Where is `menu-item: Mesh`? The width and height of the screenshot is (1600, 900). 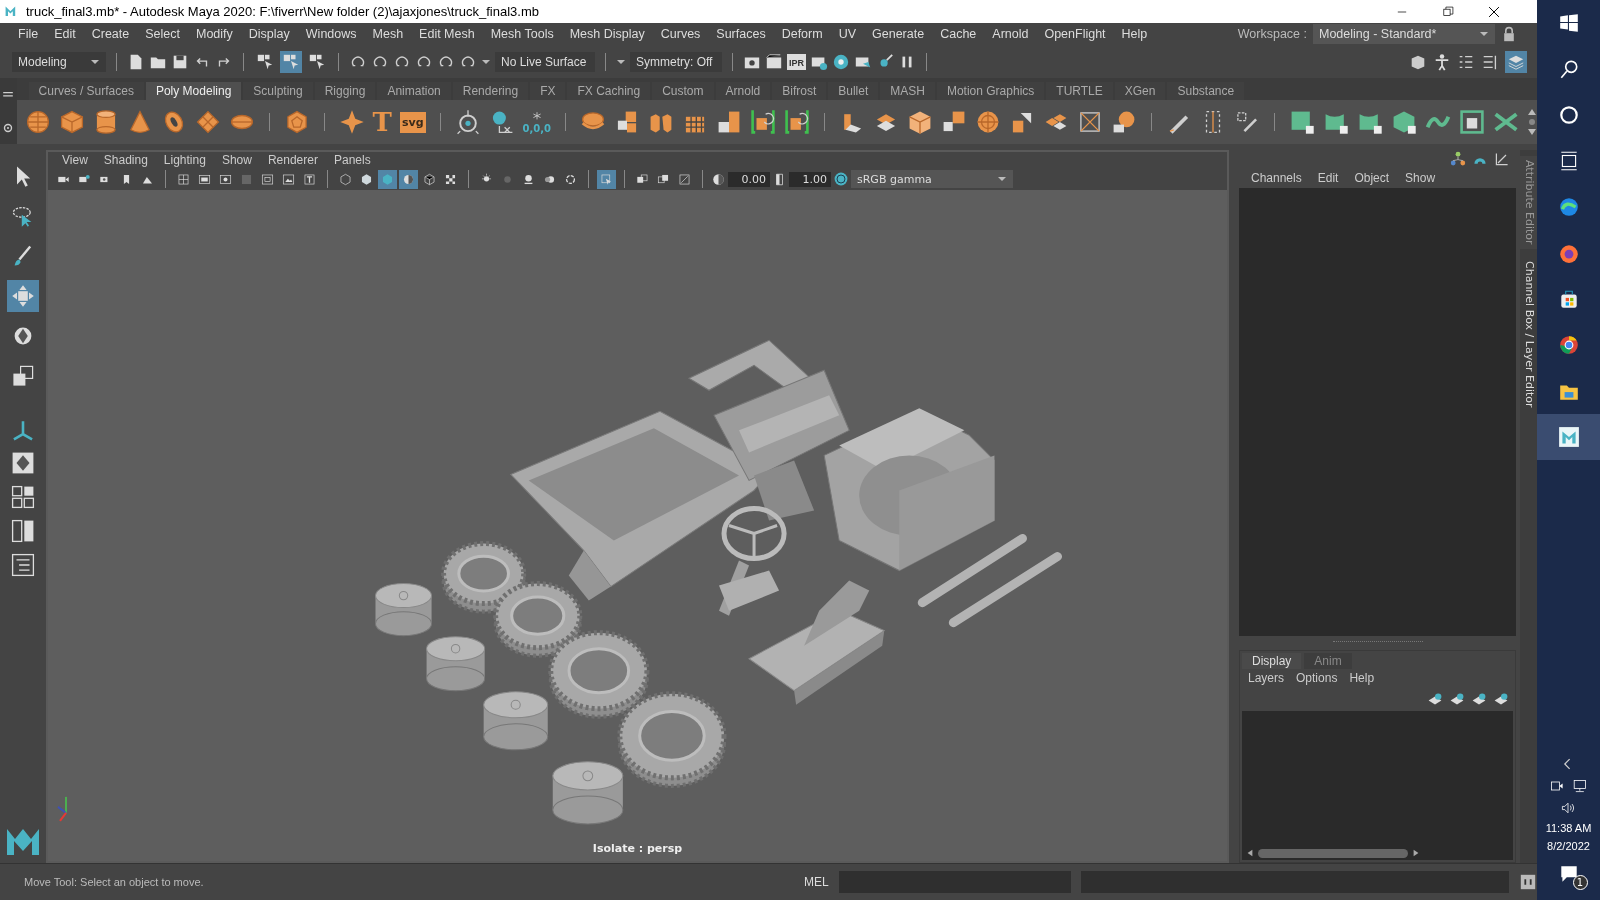 menu-item: Mesh is located at coordinates (388, 34).